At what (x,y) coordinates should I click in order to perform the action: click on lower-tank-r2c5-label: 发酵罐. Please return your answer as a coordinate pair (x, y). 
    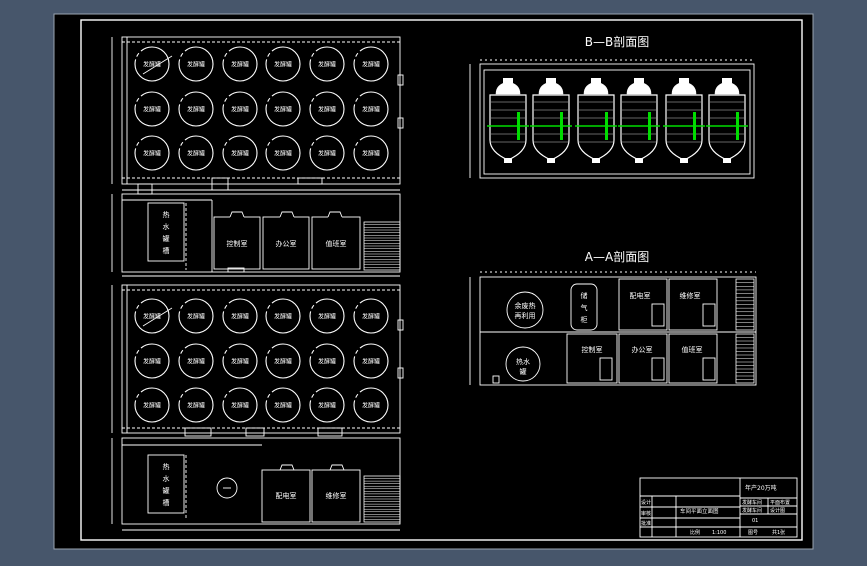
    Looking at the image, I should click on (327, 362).